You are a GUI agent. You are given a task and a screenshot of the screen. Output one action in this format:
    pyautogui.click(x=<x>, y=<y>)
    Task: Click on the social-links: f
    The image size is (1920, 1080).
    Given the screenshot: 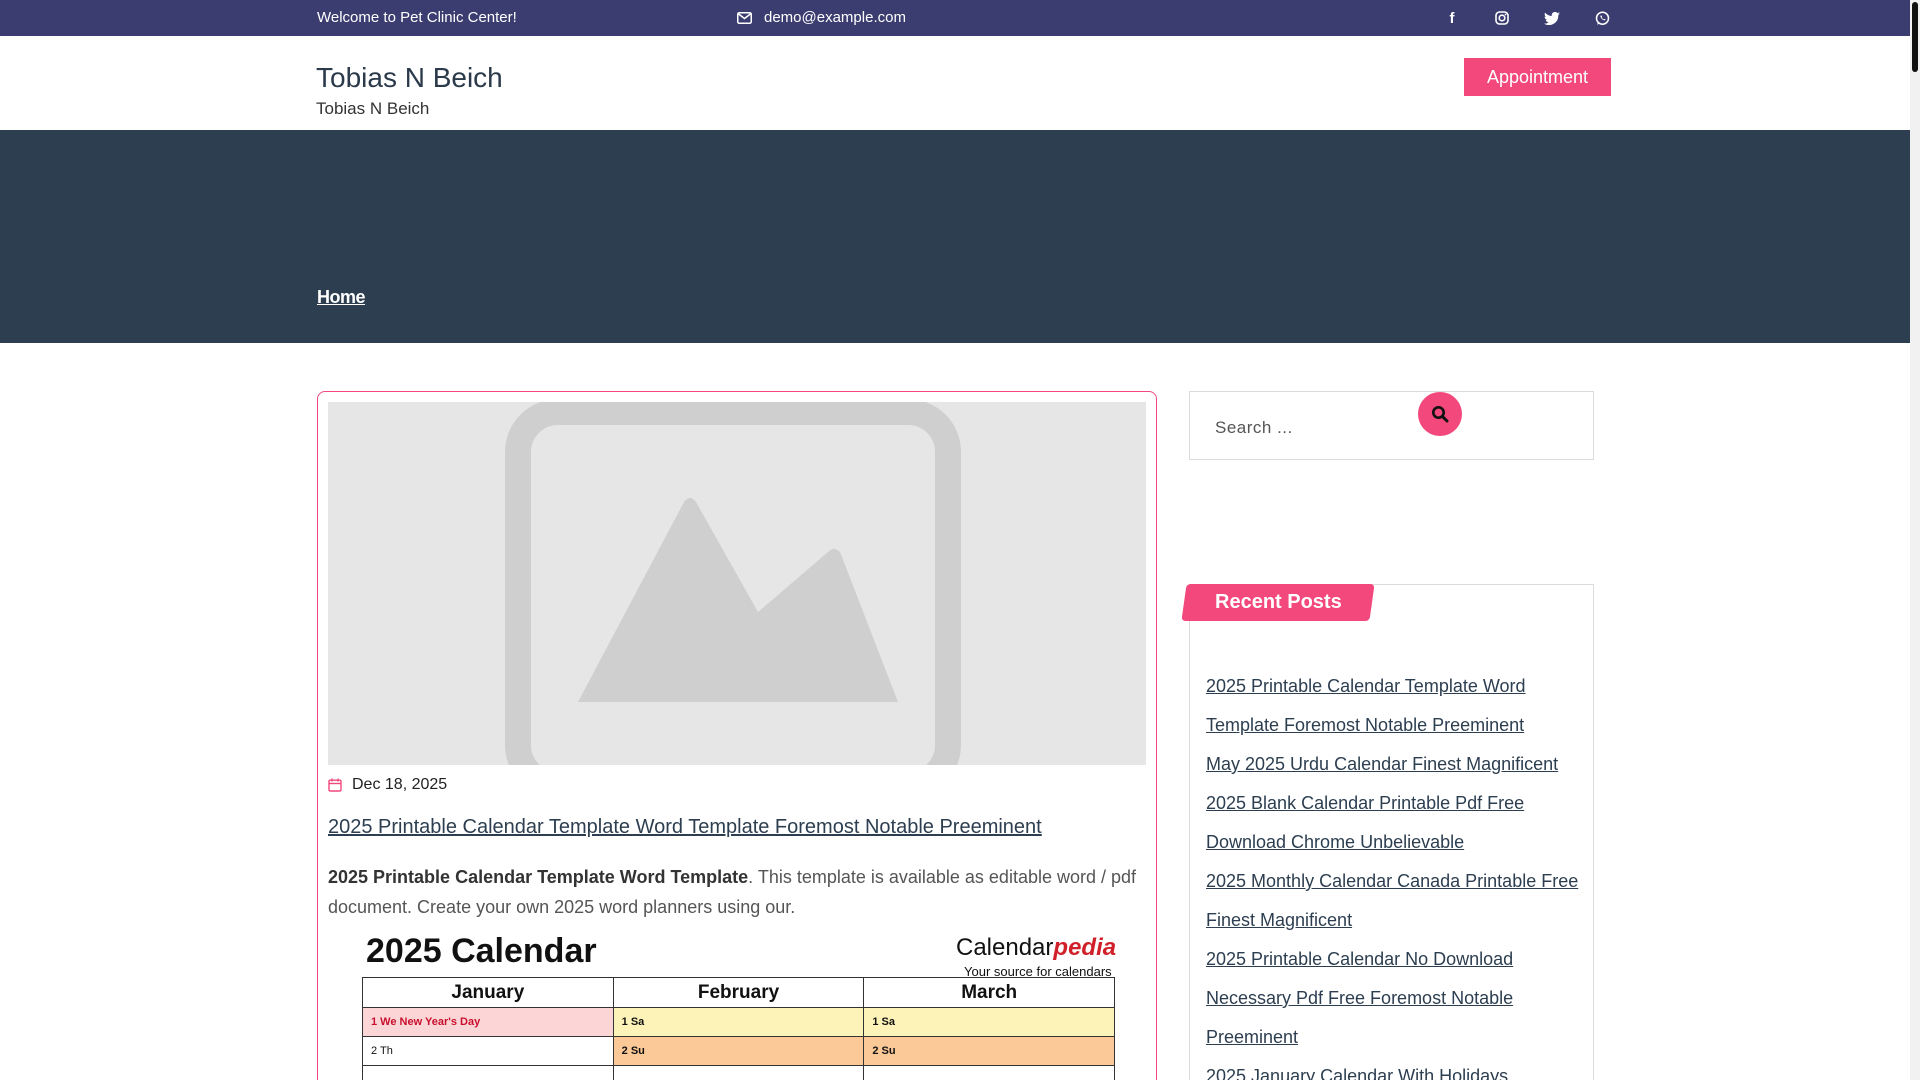 What is the action you would take?
    pyautogui.click(x=1527, y=18)
    